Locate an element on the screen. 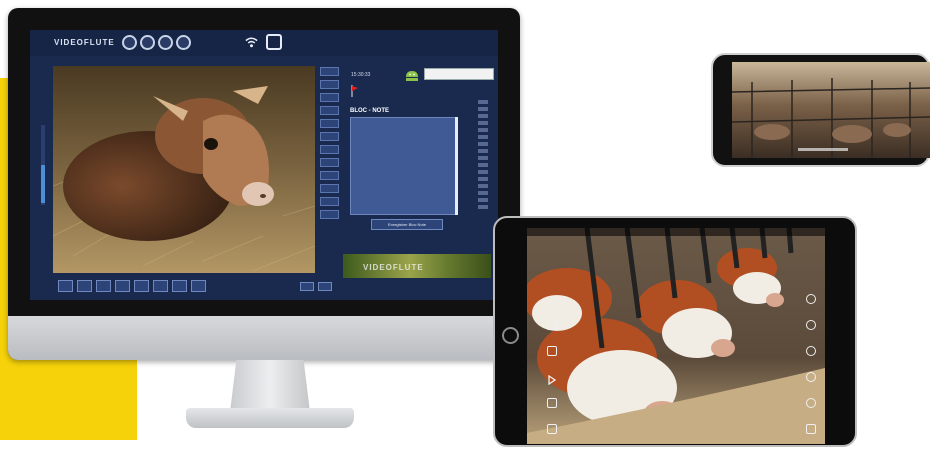  android-icon is located at coordinates (412, 76).